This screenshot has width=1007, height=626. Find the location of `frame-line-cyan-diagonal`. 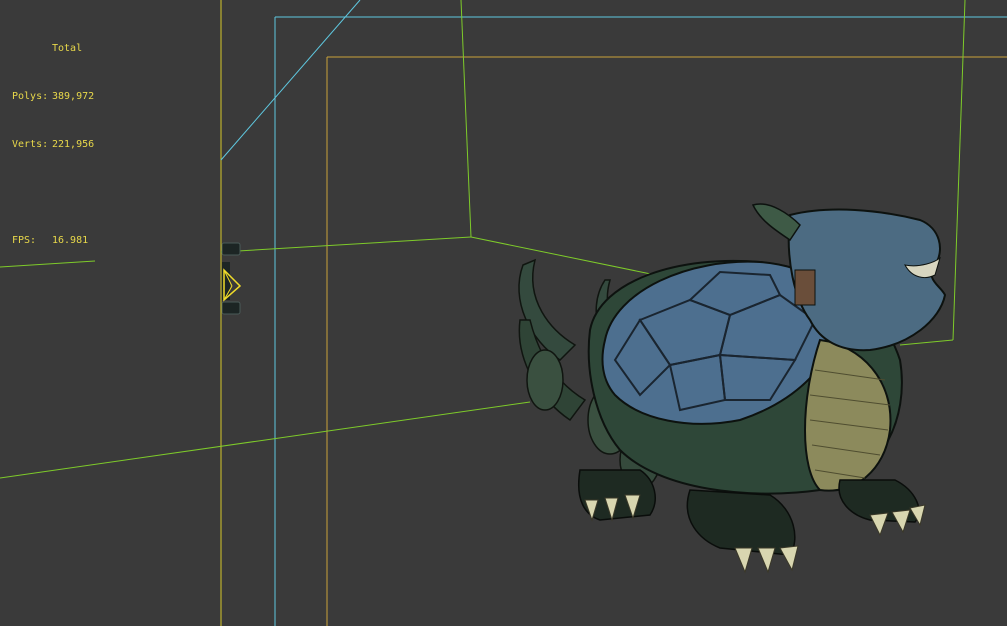

frame-line-cyan-diagonal is located at coordinates (290, 80).